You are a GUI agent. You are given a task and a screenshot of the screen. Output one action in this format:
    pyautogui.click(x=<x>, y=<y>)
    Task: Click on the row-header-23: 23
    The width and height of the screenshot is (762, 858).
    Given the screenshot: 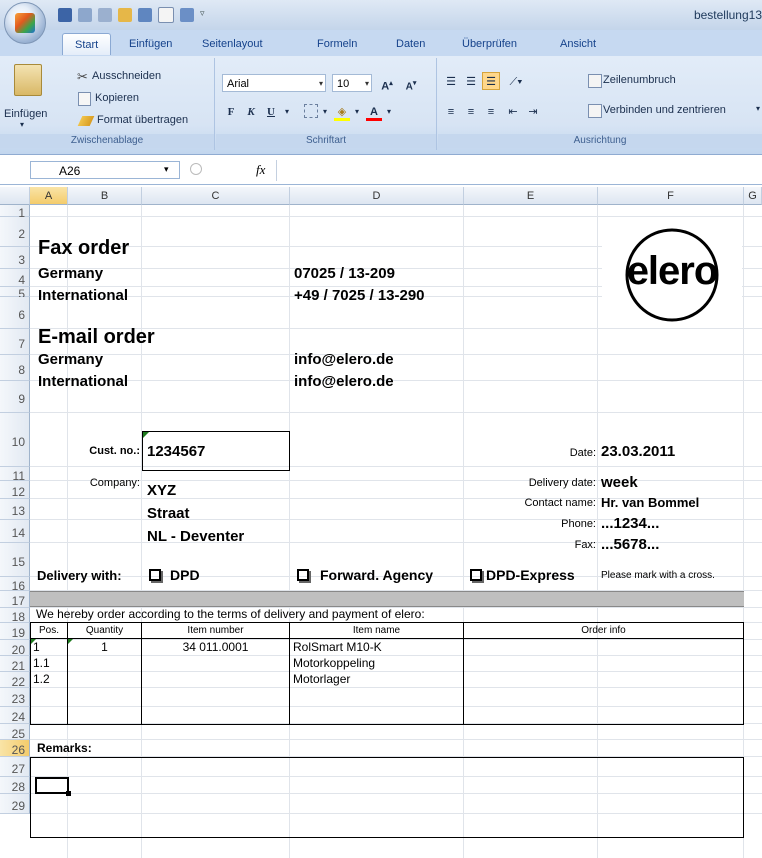 What is the action you would take?
    pyautogui.click(x=15, y=697)
    